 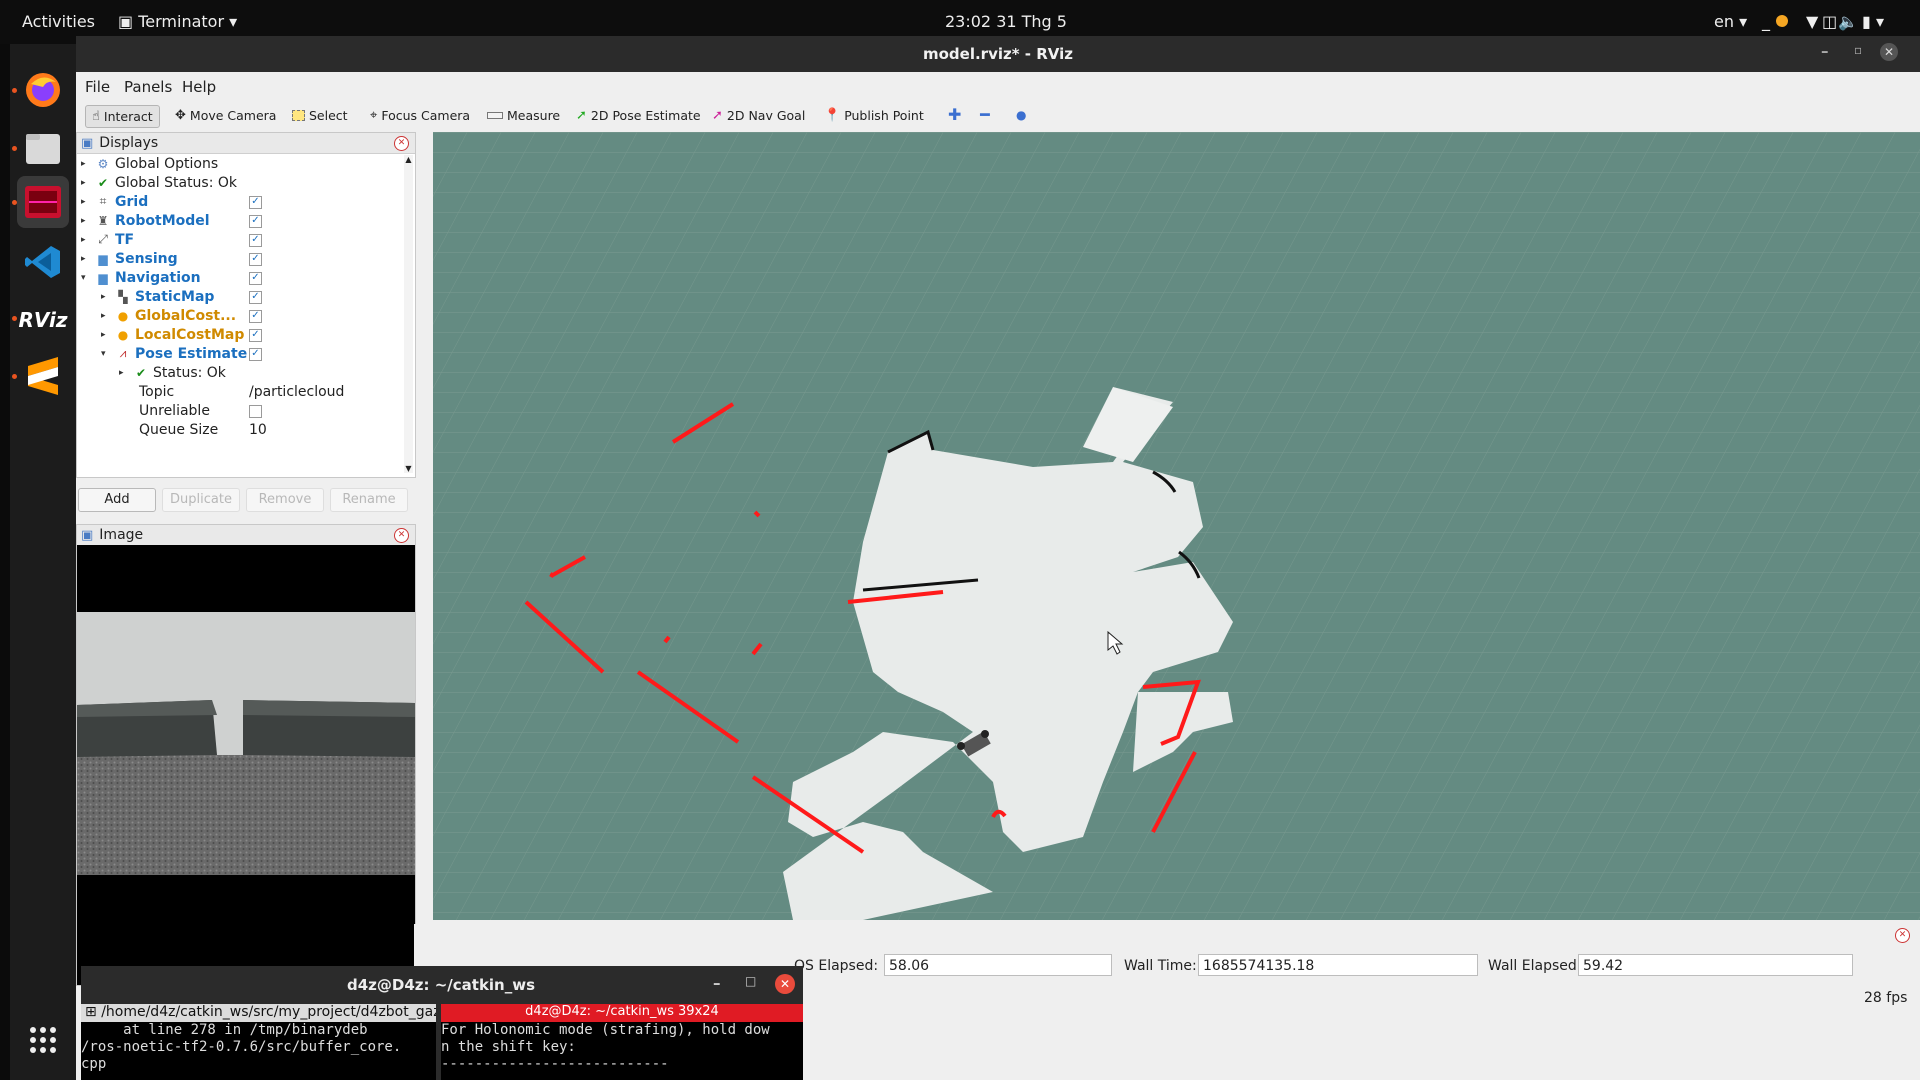 What do you see at coordinates (420, 115) in the screenshot?
I see `tool-focus-camera: ⌖ Focus Camera` at bounding box center [420, 115].